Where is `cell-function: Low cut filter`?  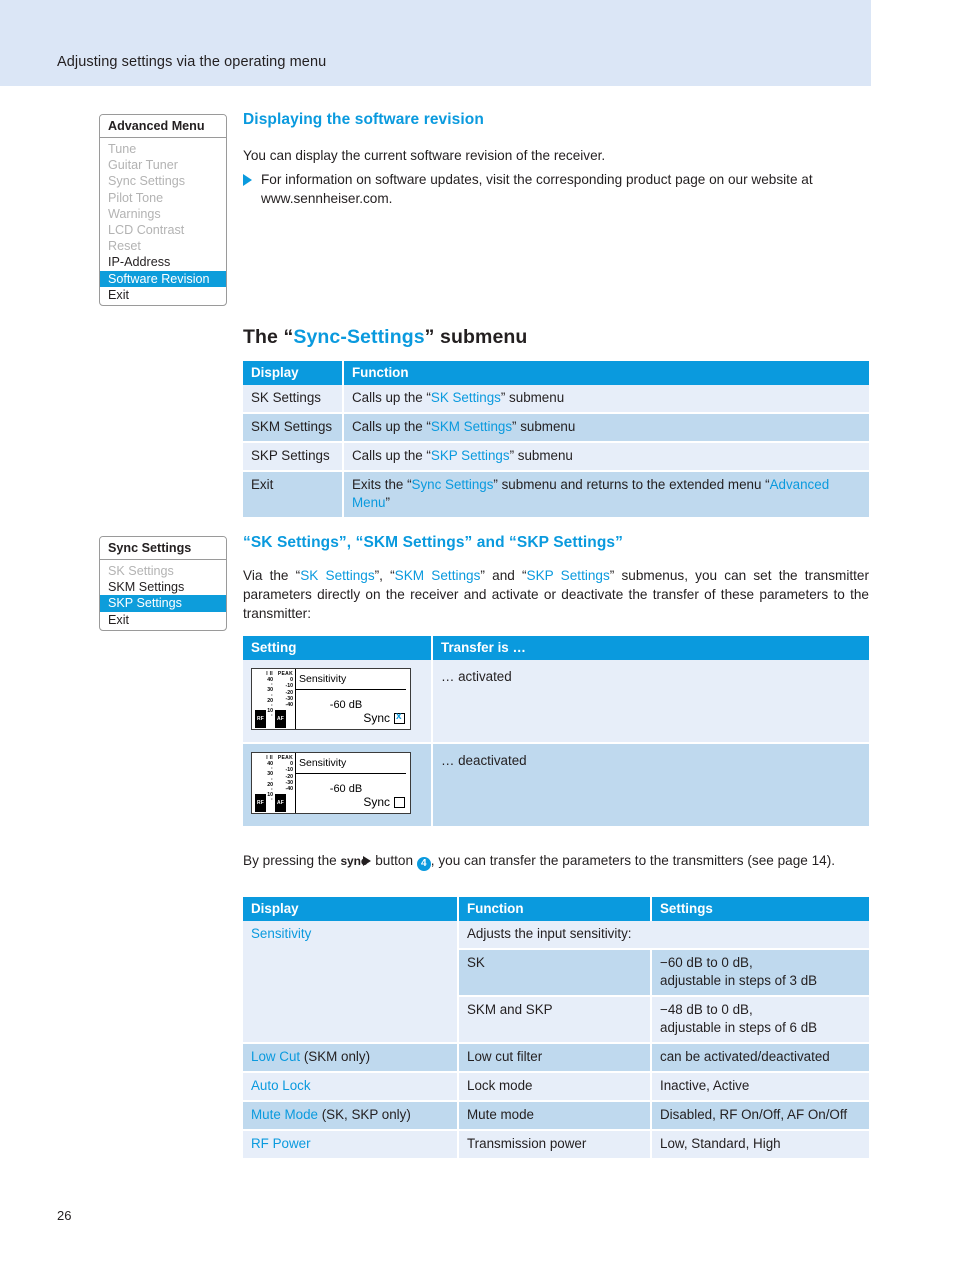 cell-function: Low cut filter is located at coordinates (555, 1058).